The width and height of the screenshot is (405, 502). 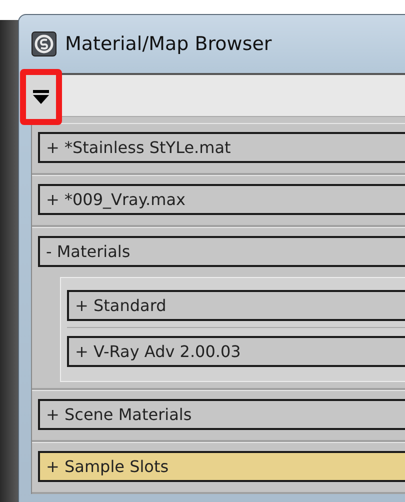 What do you see at coordinates (221, 199) in the screenshot?
I see `rollout-header: + *009_Vray.max` at bounding box center [221, 199].